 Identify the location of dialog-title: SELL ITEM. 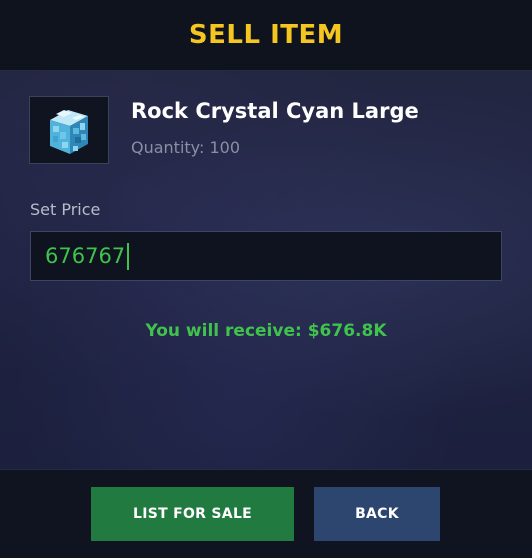
(266, 35).